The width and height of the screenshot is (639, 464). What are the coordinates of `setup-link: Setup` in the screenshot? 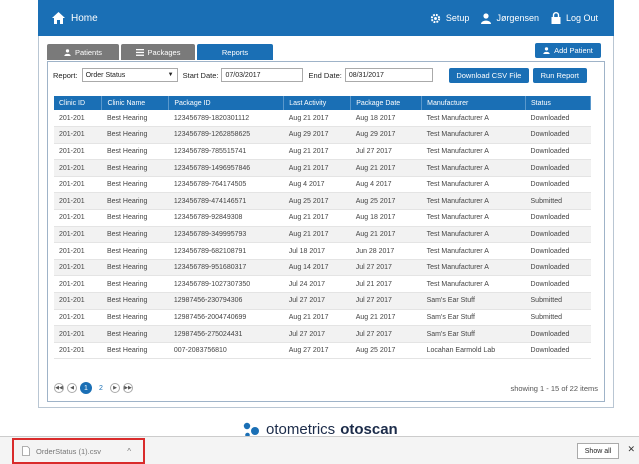 It's located at (450, 18).